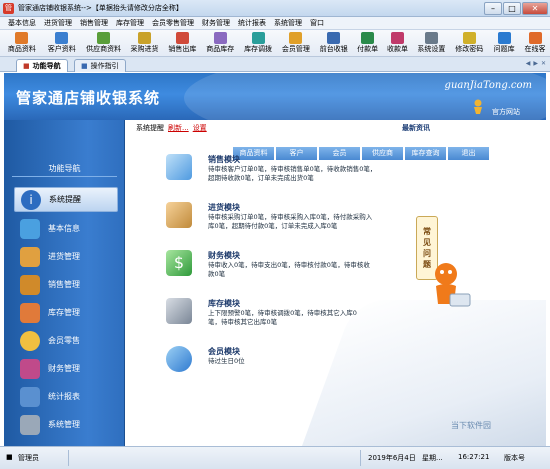 The width and height of the screenshot is (550, 469). I want to click on member-module-title: 会员模块, so click(224, 351).